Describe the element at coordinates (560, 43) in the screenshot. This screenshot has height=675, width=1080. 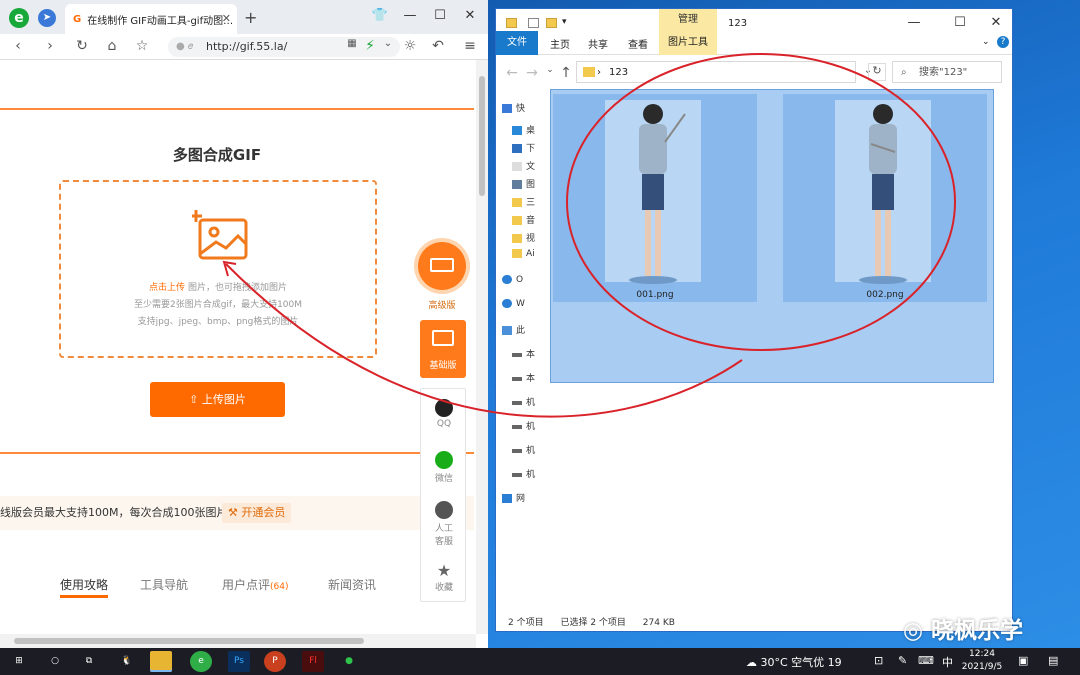
I see `ribbon-tab-home: 主页` at that location.